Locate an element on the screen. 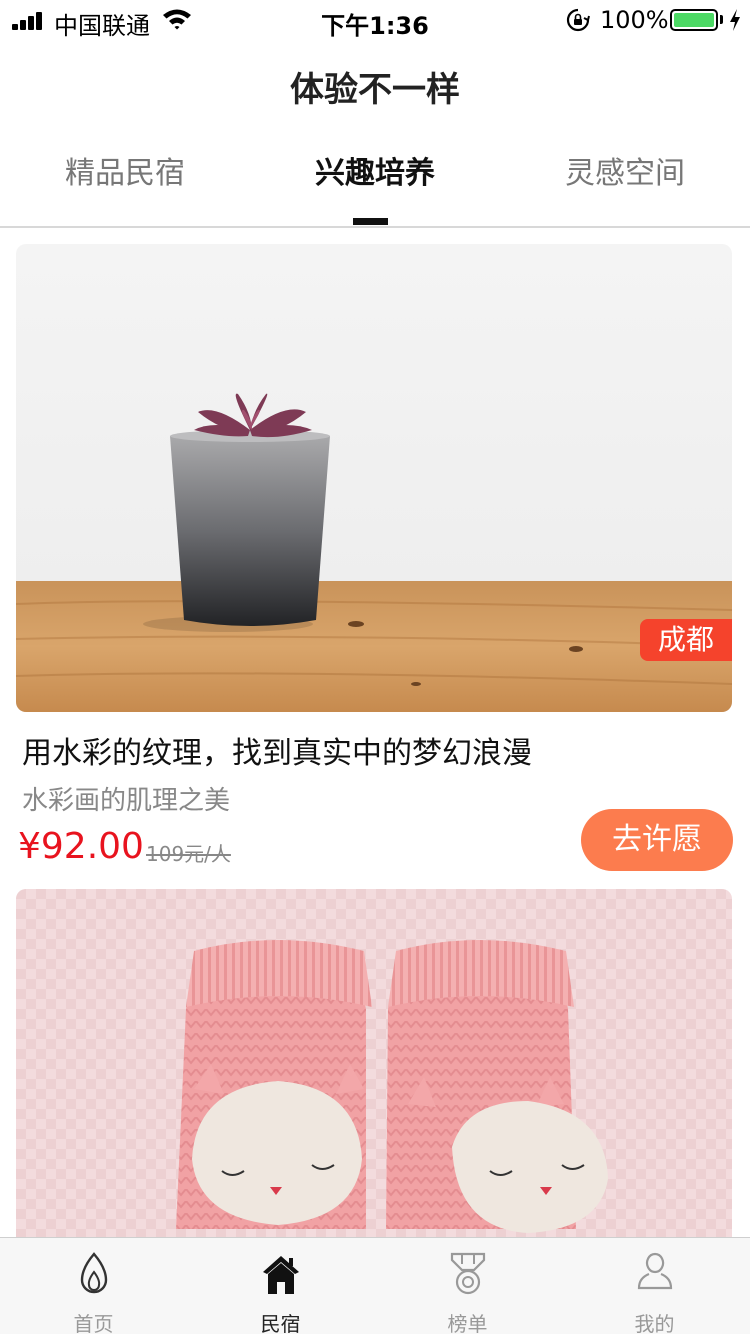 Image resolution: width=750 pixels, height=1334 pixels. flame-icon is located at coordinates (94, 1273).